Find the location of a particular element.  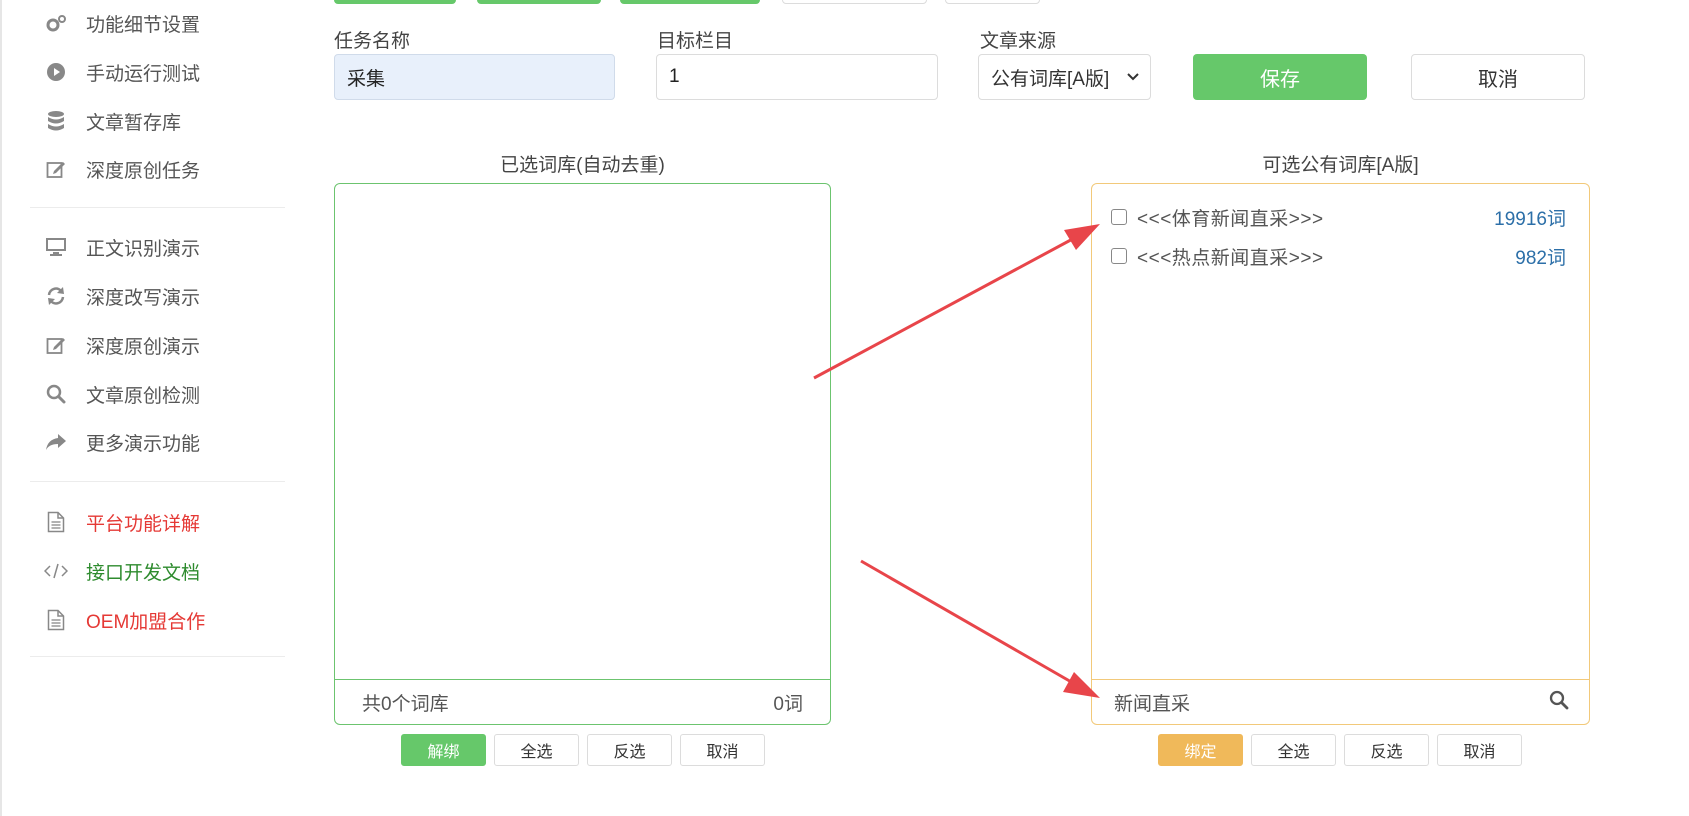

sidebar-item-originality-check: 文章原创检测 is located at coordinates (122, 394).